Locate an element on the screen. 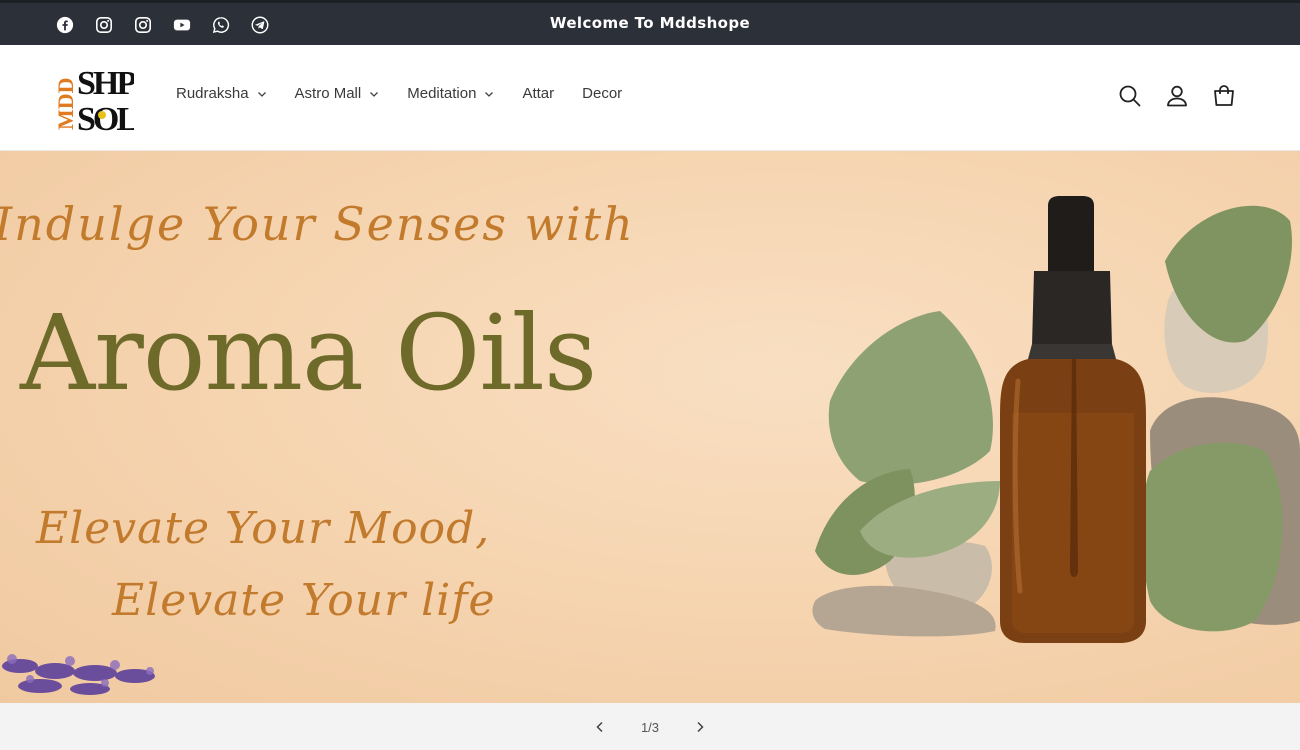 The height and width of the screenshot is (750, 1300). nav-label: Meditation is located at coordinates (442, 93).